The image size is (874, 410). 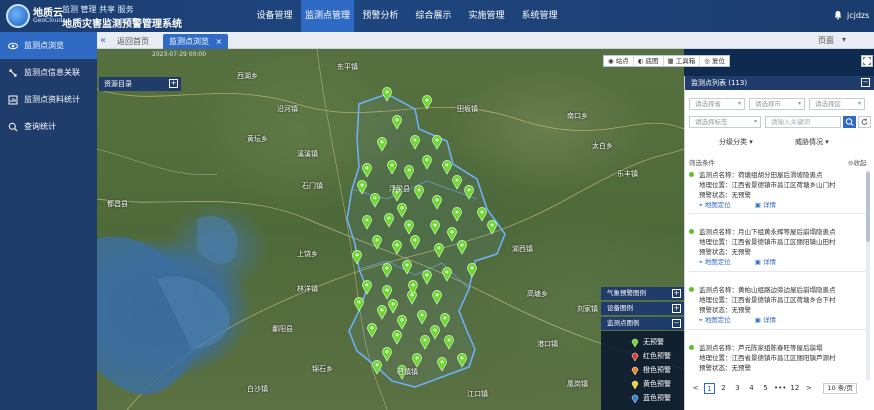 I want to click on keyword-input: 请输入关键词, so click(x=803, y=122).